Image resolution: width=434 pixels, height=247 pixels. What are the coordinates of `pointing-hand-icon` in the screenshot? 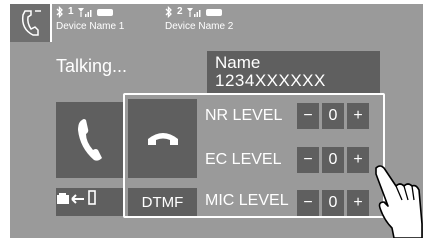 It's located at (399, 201).